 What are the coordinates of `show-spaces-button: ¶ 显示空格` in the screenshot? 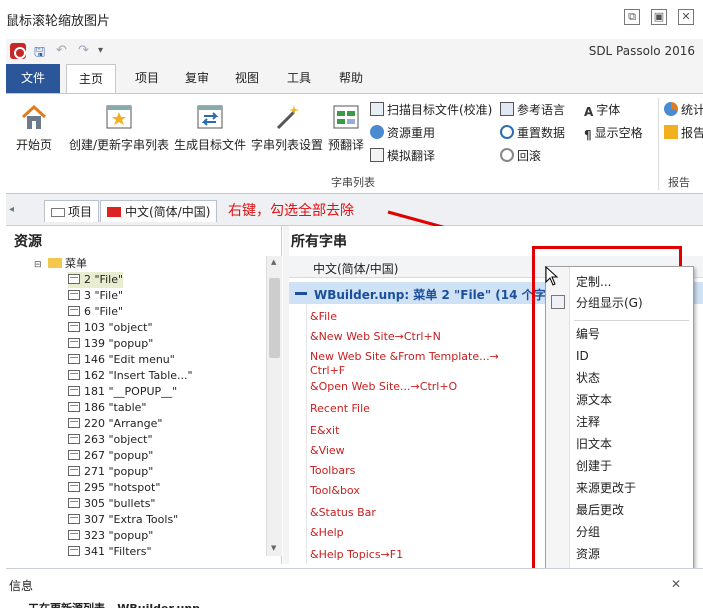 It's located at (613, 133).